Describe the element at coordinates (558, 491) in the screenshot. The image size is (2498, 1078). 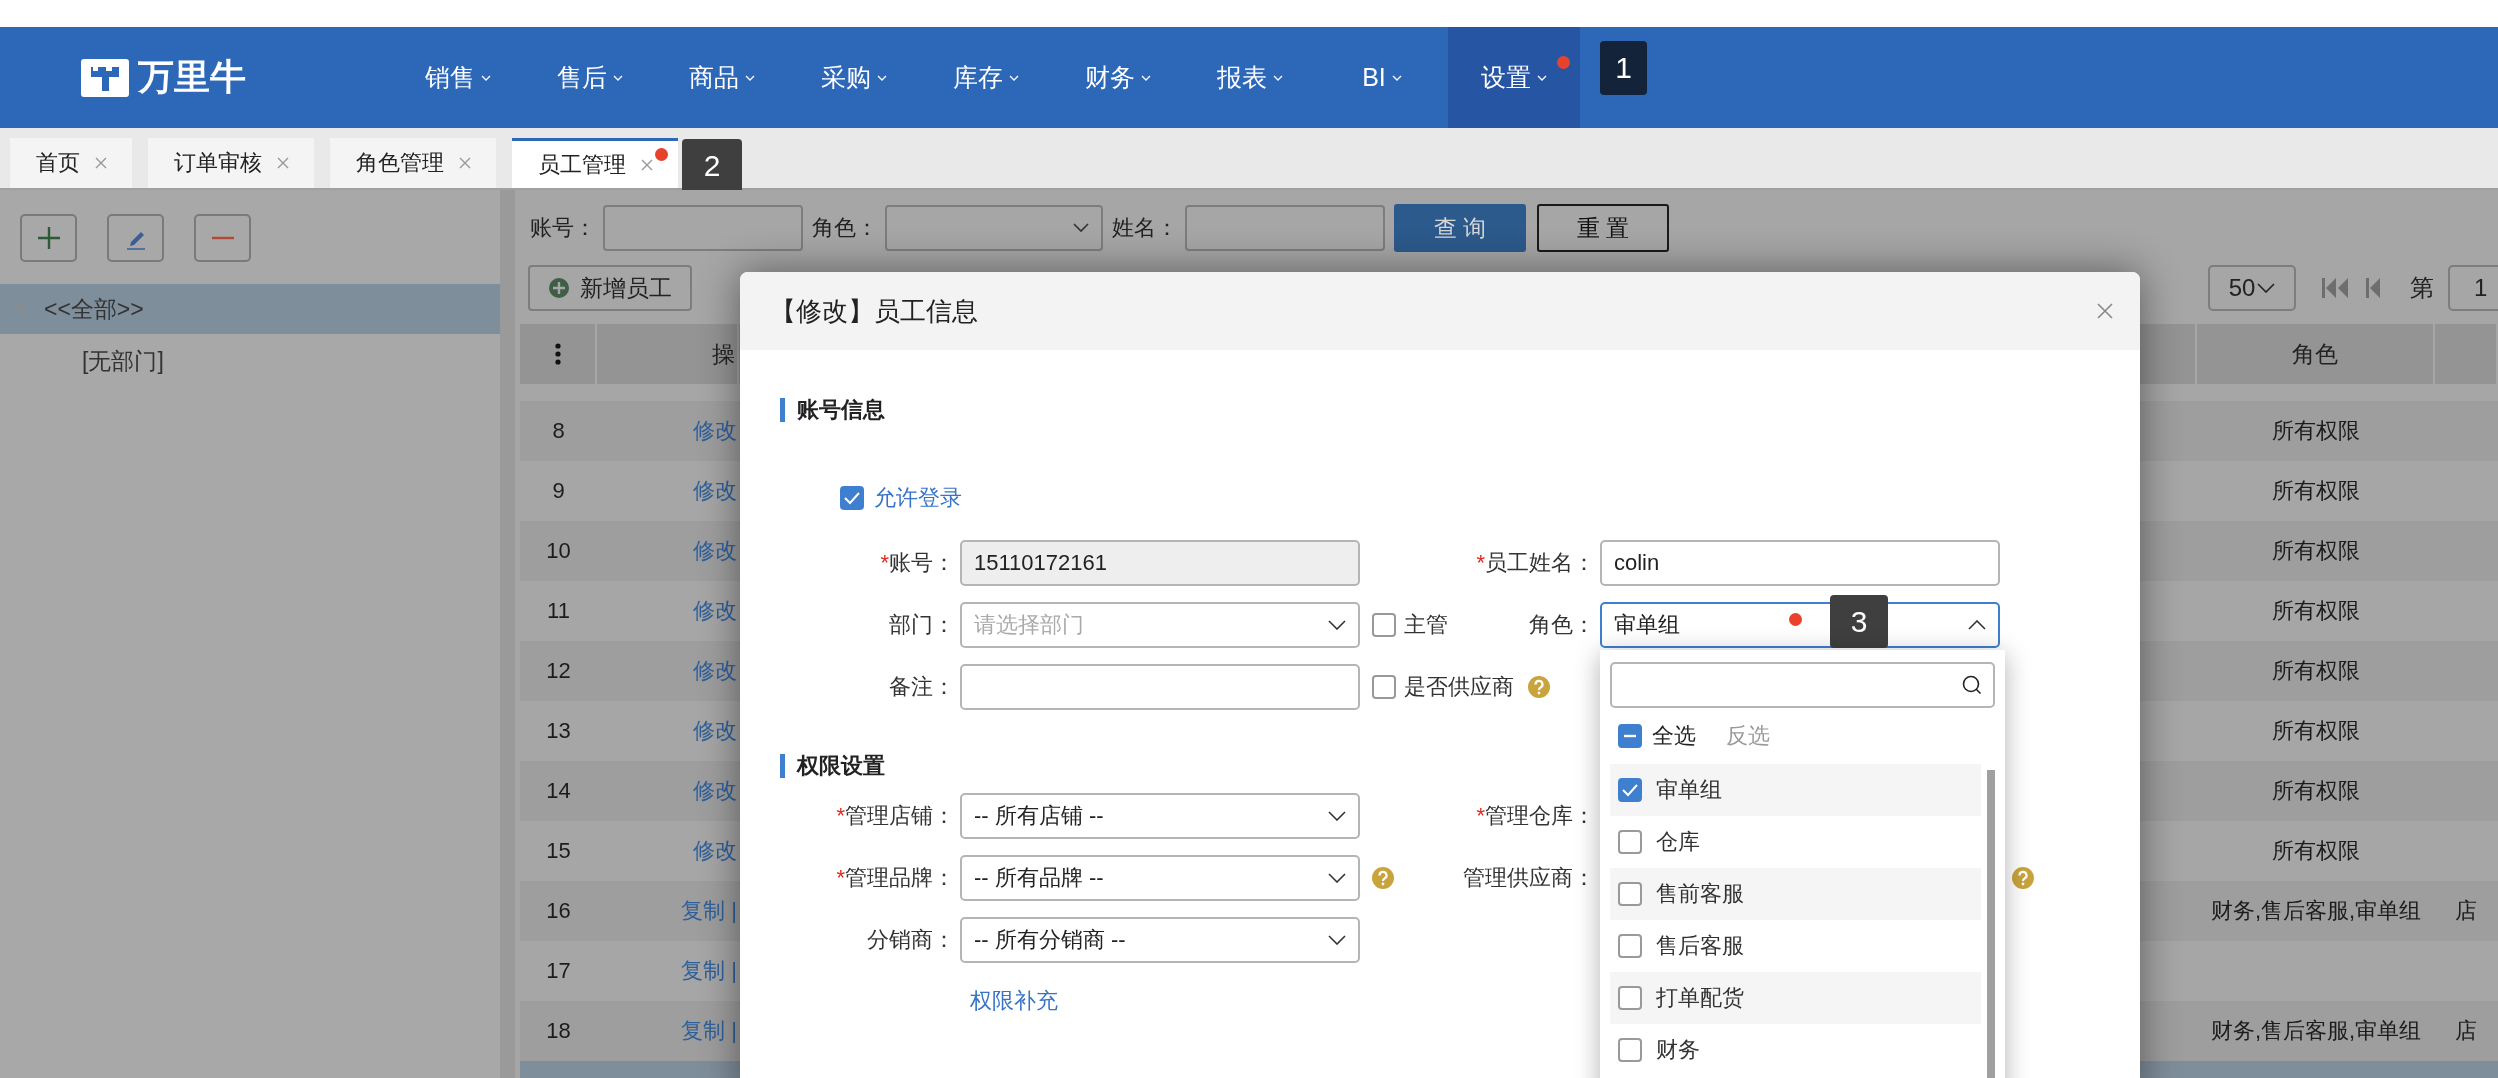
I see `row-number: 9` at that location.